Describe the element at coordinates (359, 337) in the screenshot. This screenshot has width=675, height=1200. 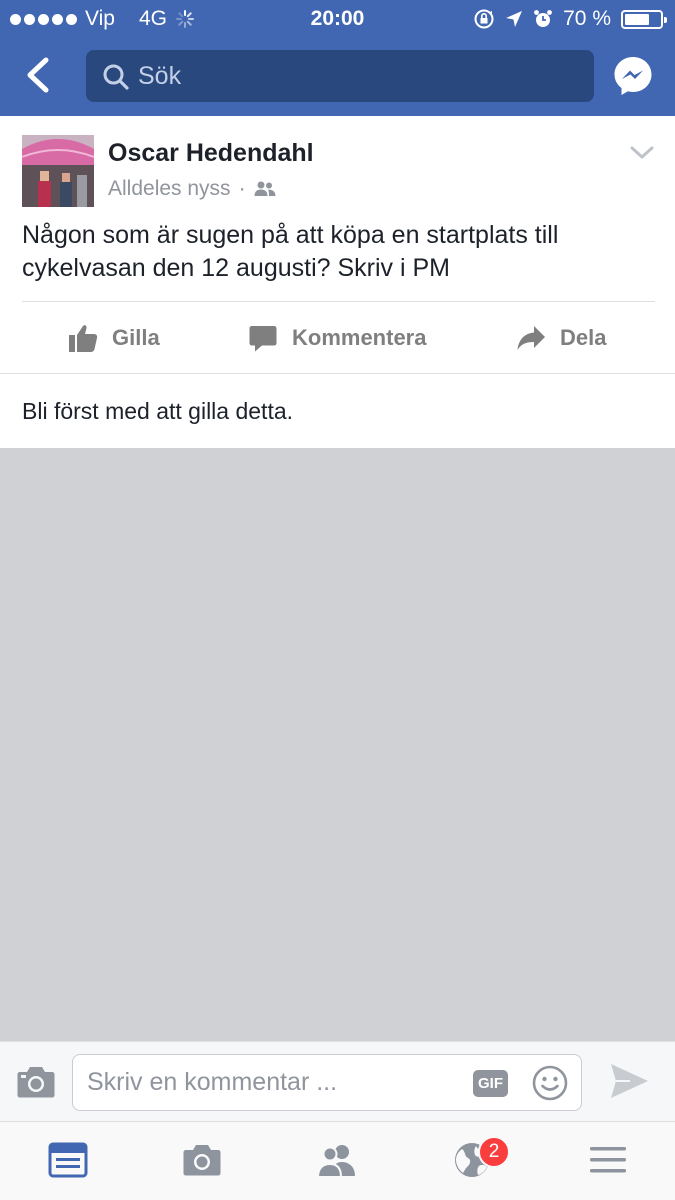
I see `comment-label: Kommentera` at that location.